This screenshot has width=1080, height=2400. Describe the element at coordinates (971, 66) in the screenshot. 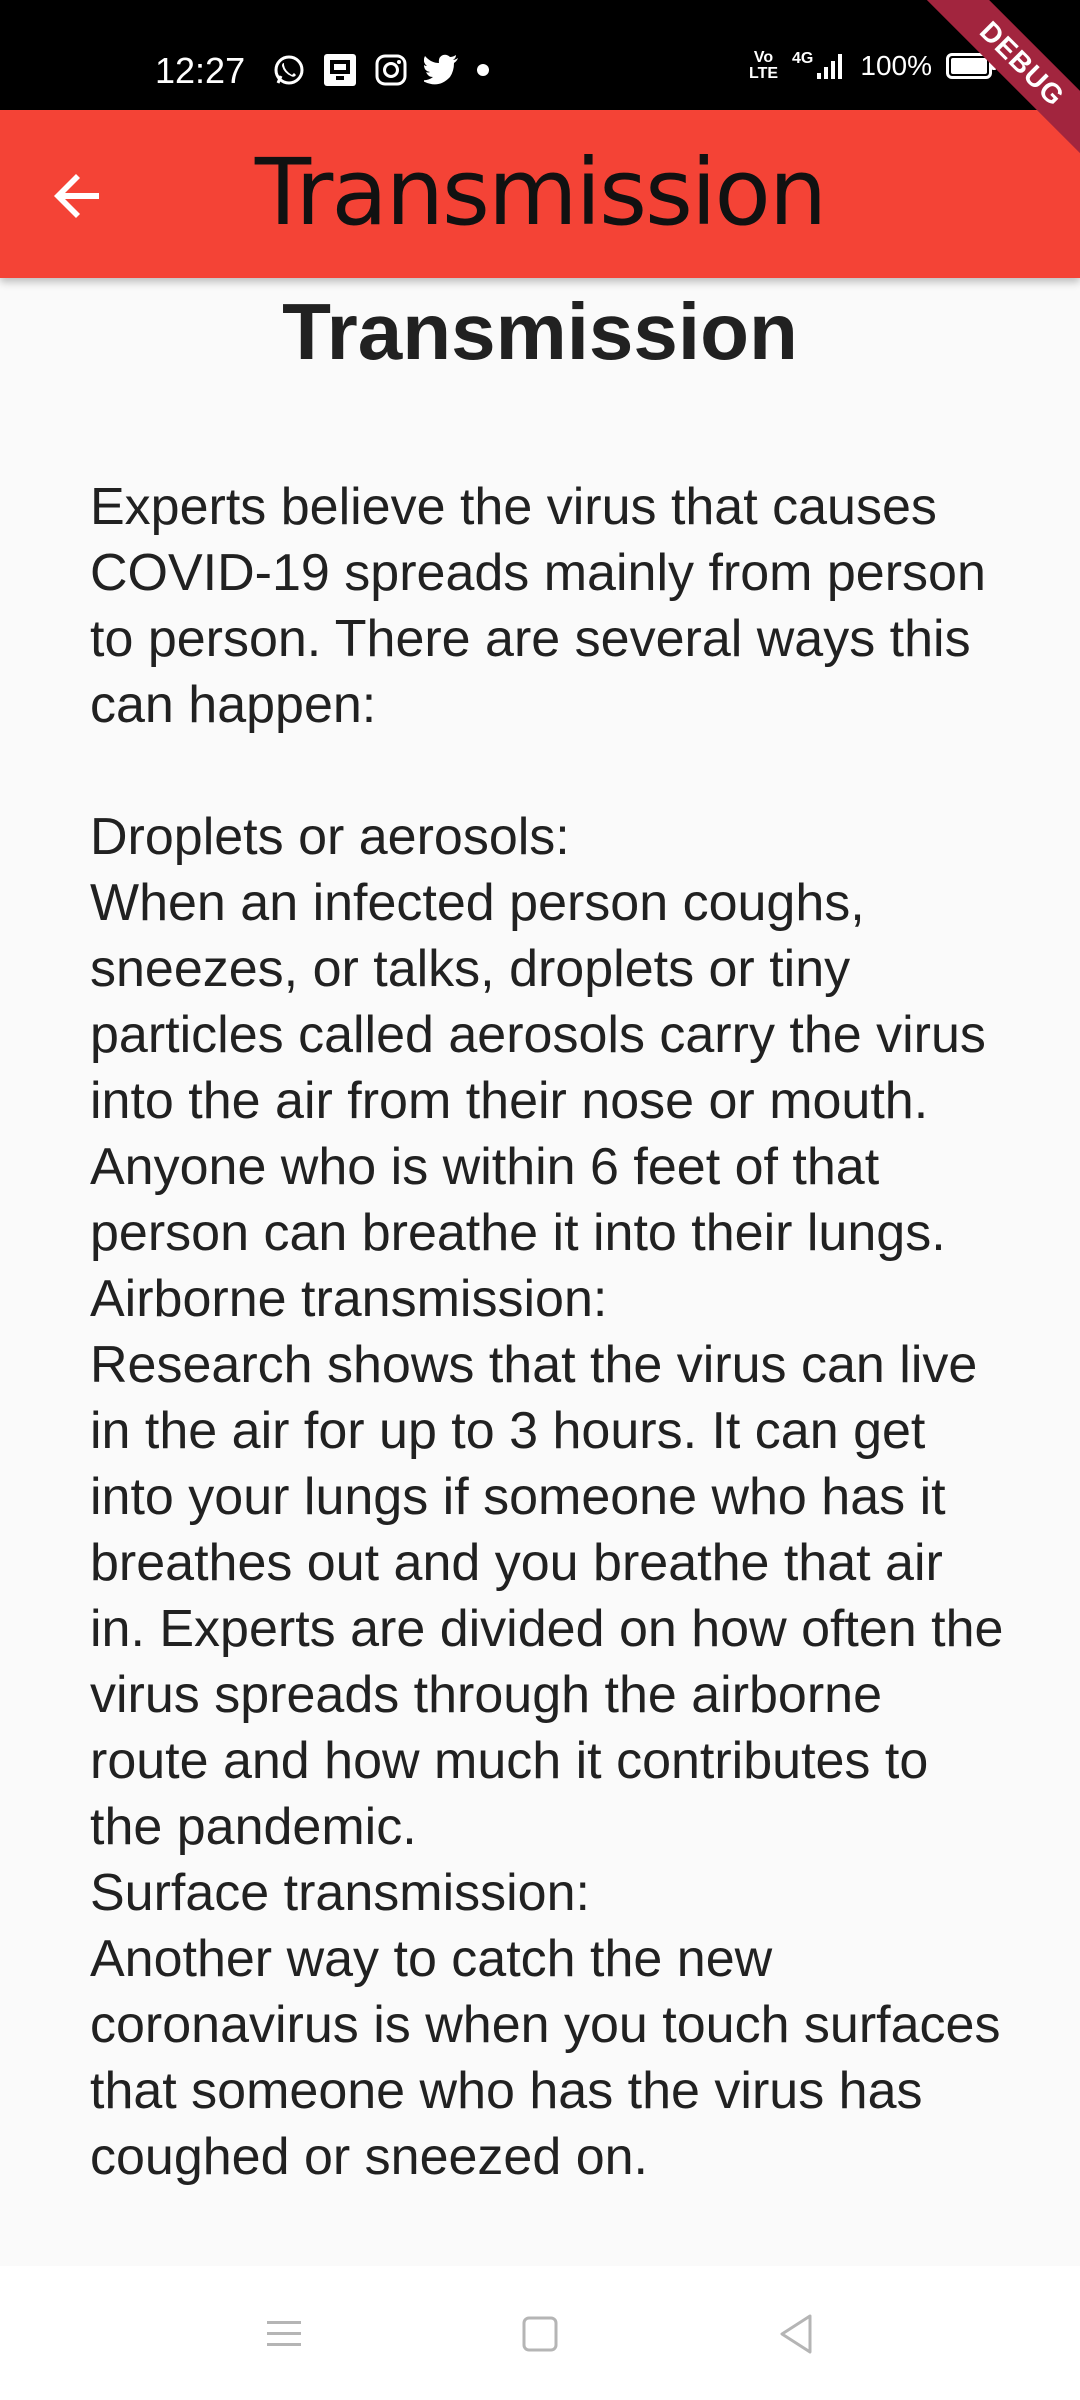

I see `battery-icon` at that location.